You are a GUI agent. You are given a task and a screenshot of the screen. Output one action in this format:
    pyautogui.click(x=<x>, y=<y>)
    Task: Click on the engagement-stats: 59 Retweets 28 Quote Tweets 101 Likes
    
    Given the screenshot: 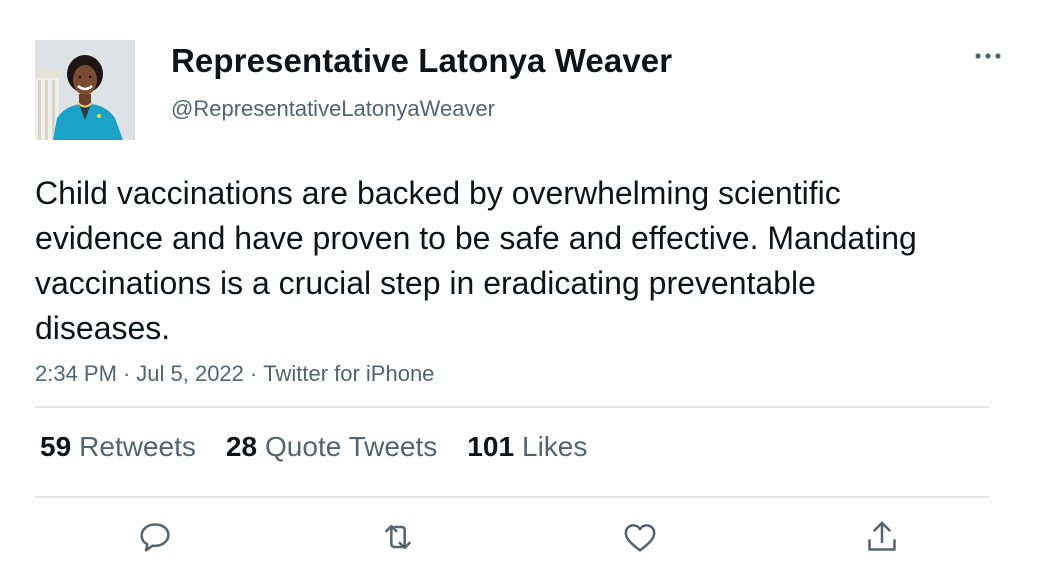 What is the action you would take?
    pyautogui.click(x=313, y=447)
    